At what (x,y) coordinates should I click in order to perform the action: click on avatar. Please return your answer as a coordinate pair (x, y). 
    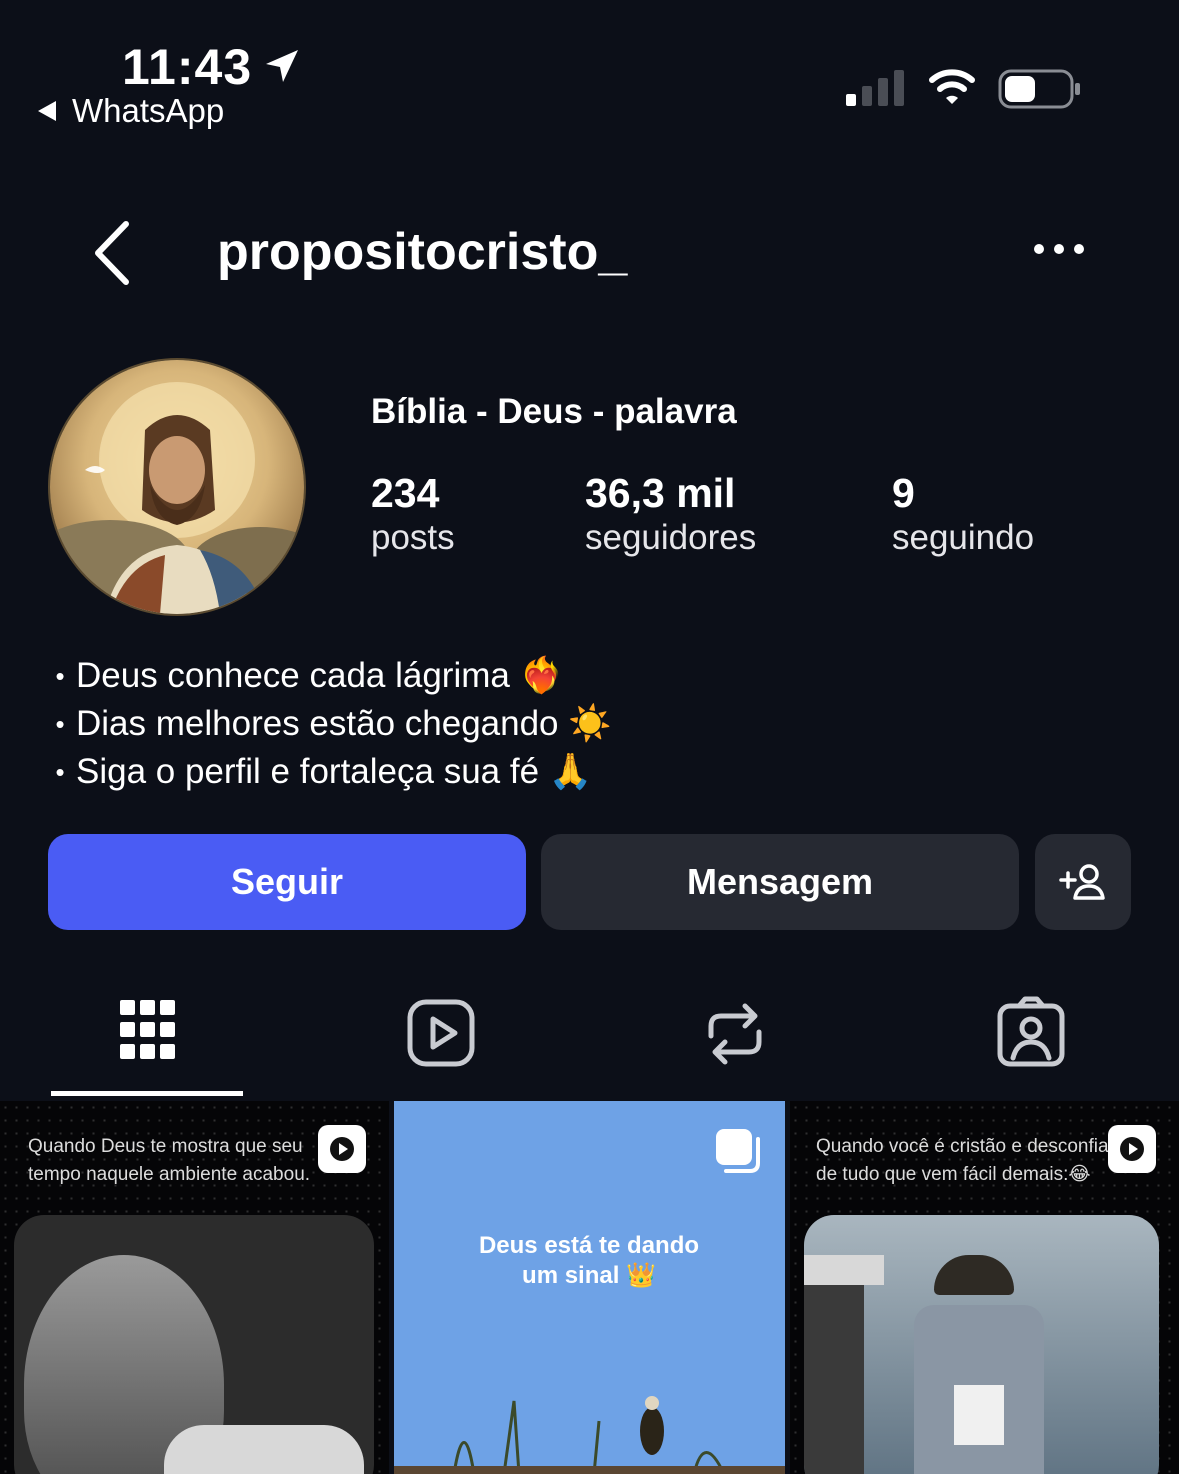
    Looking at the image, I should click on (177, 487).